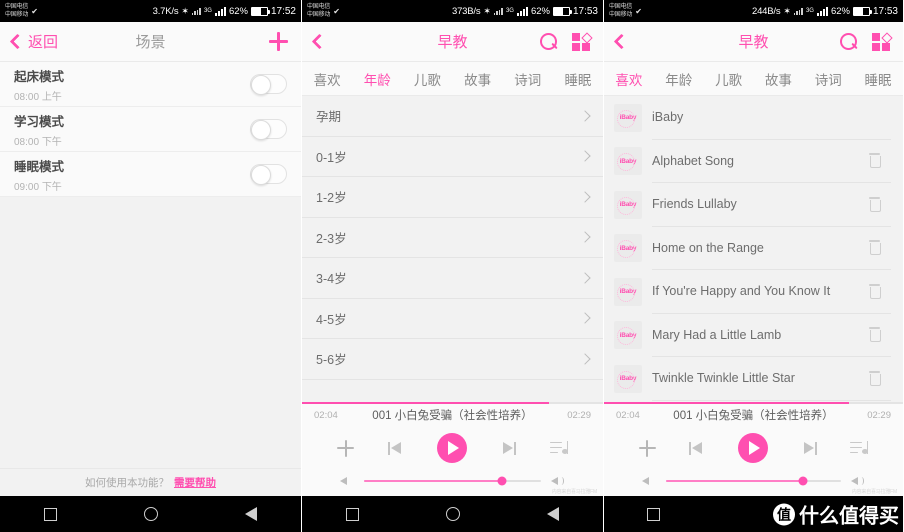 The width and height of the screenshot is (904, 532). What do you see at coordinates (261, 84) in the screenshot?
I see `toggle-knob` at bounding box center [261, 84].